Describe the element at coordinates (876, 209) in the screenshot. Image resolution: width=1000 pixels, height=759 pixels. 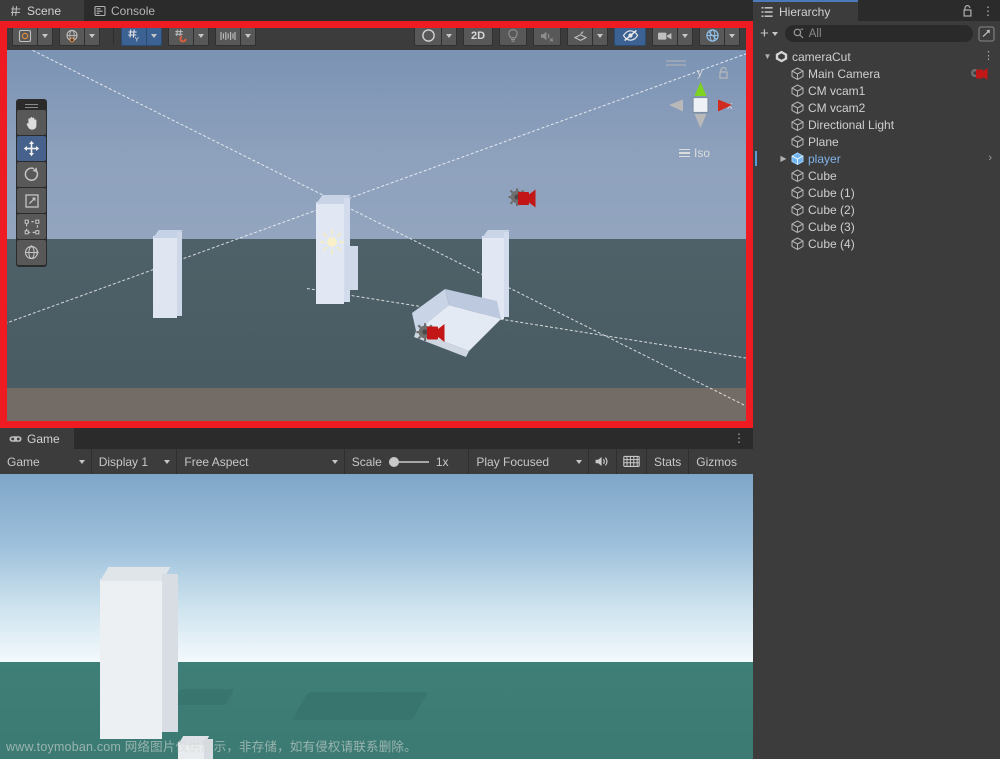
I see `hierarchy-item-cube-2: Cube (2)` at that location.